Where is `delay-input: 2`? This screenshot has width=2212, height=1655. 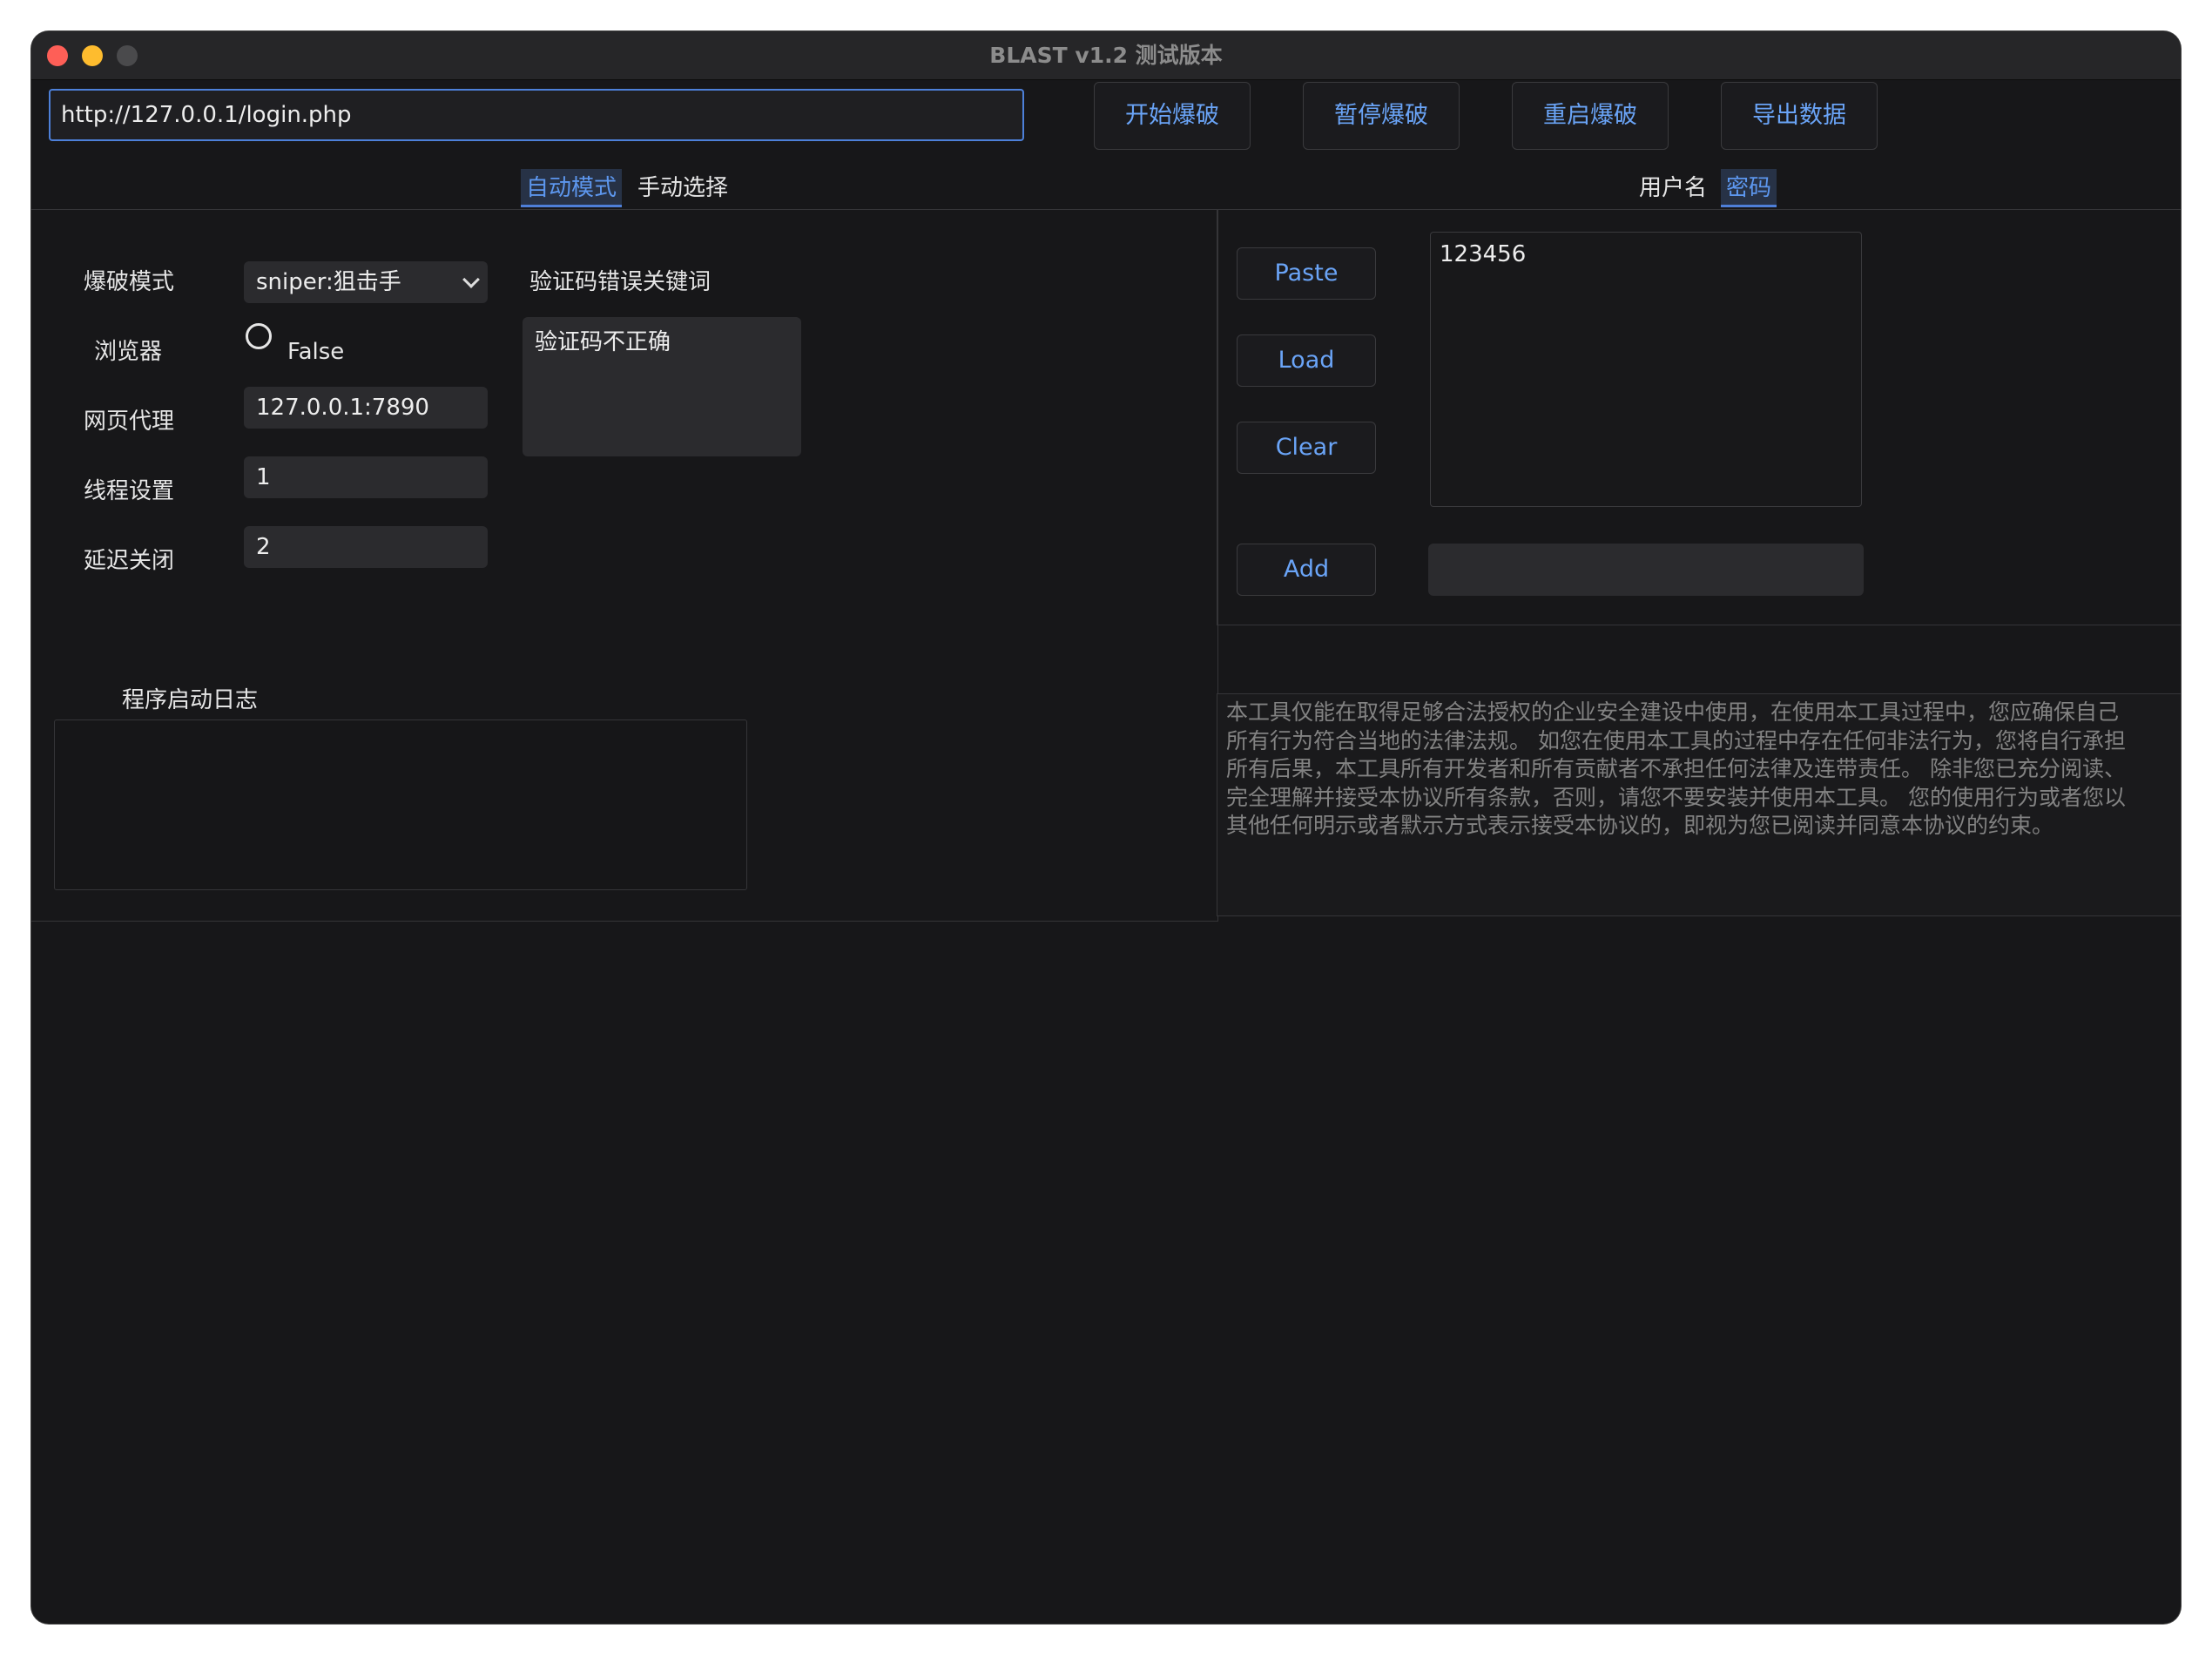
delay-input: 2 is located at coordinates (366, 547).